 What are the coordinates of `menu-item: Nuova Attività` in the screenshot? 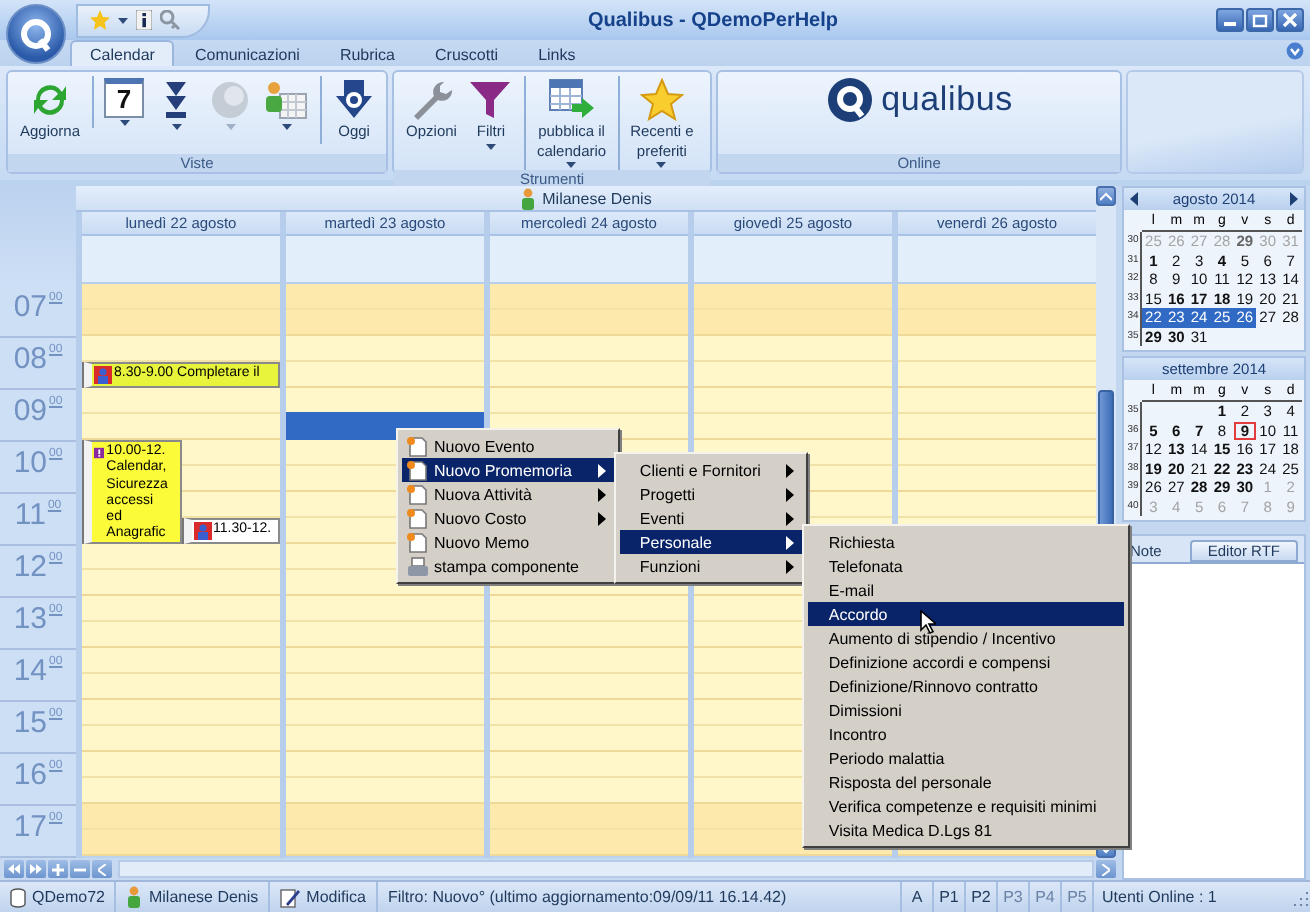 It's located at (508, 494).